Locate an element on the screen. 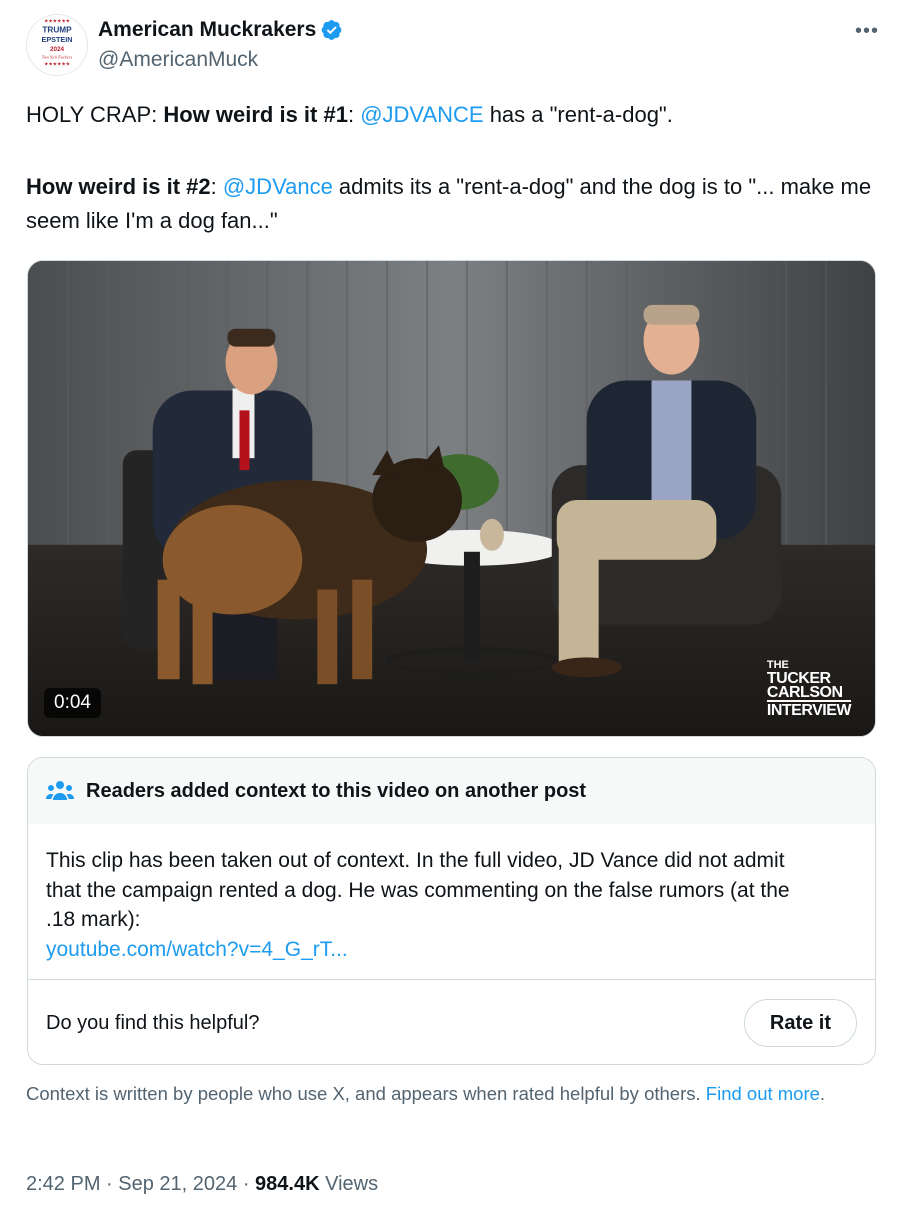  mention-link-1: @JDVANCE is located at coordinates (421, 114).